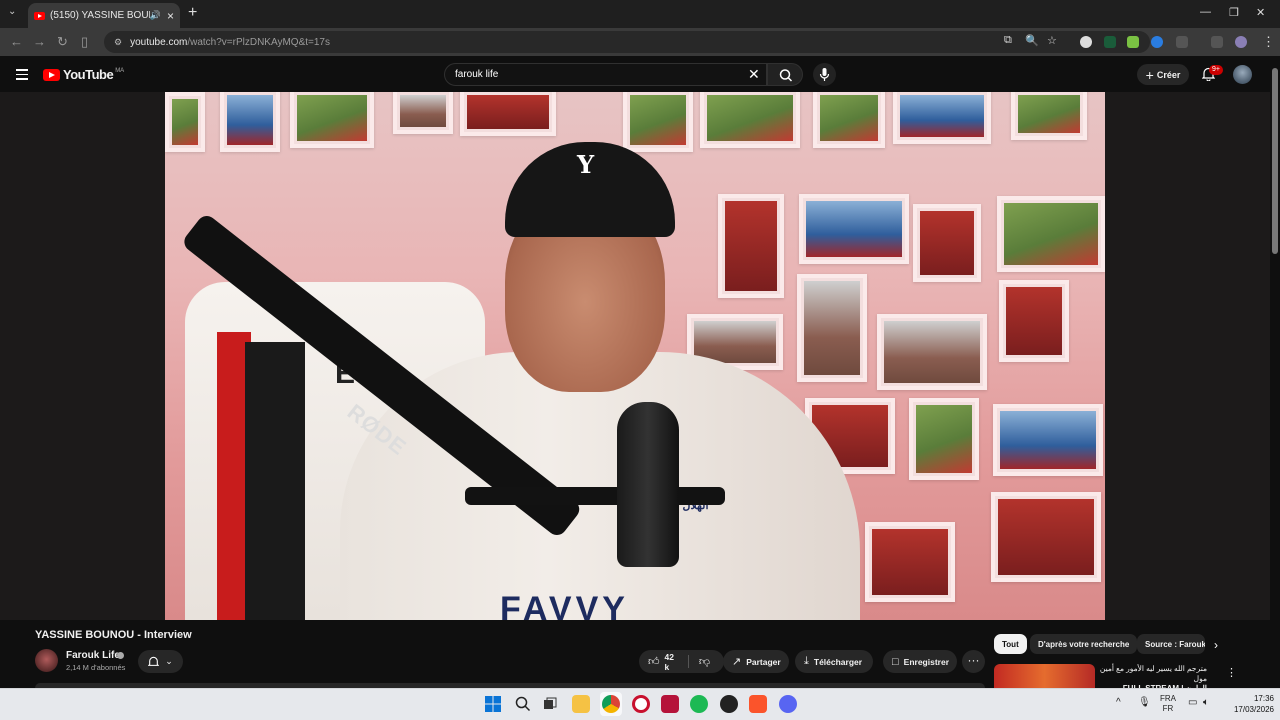 Image resolution: width=1280 pixels, height=720 pixels. What do you see at coordinates (605, 74) in the screenshot?
I see `search-input: farouk life` at bounding box center [605, 74].